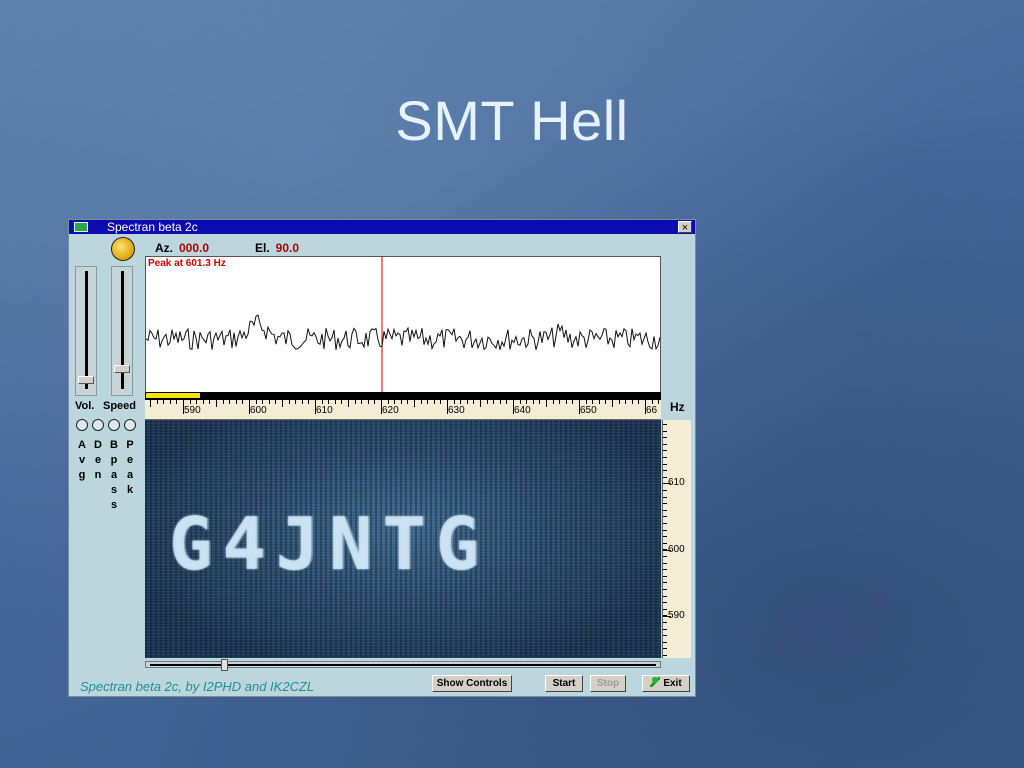  Describe the element at coordinates (512, 120) in the screenshot. I see `slide-title: SMT Hell` at that location.